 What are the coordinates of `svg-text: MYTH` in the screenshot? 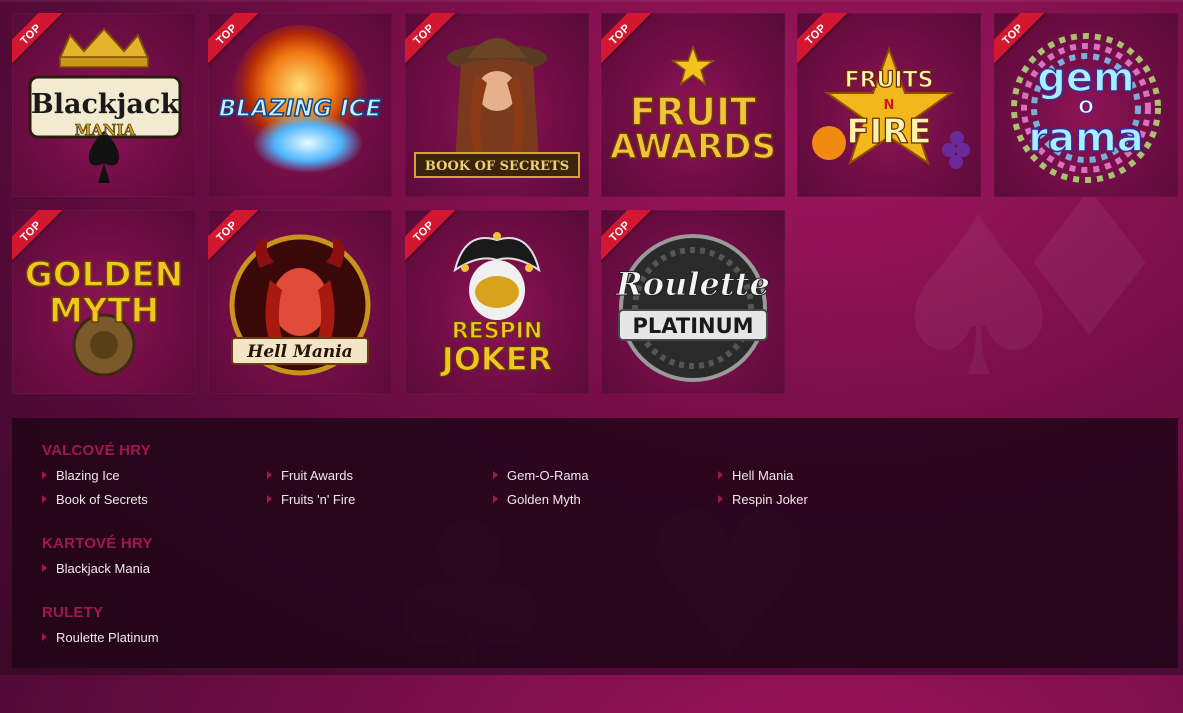 It's located at (104, 311).